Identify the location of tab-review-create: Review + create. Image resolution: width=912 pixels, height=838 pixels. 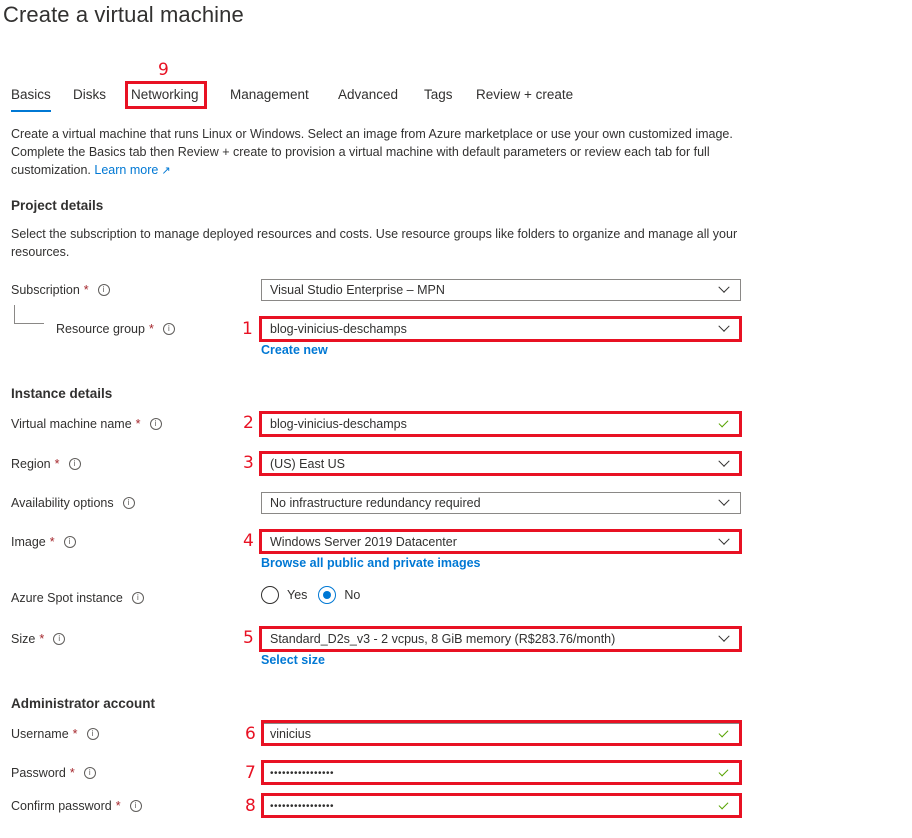
(524, 99).